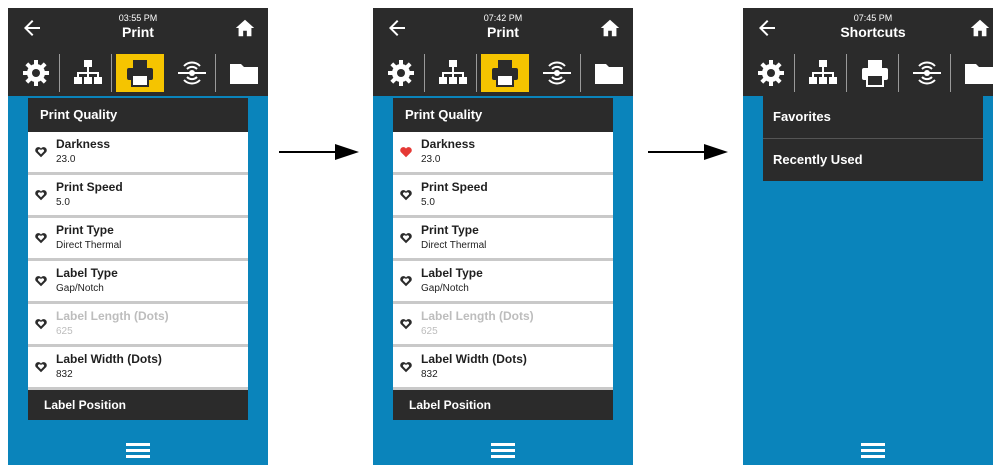 This screenshot has height=466, width=993. I want to click on menu-item-recently-used: Recently Used, so click(873, 160).